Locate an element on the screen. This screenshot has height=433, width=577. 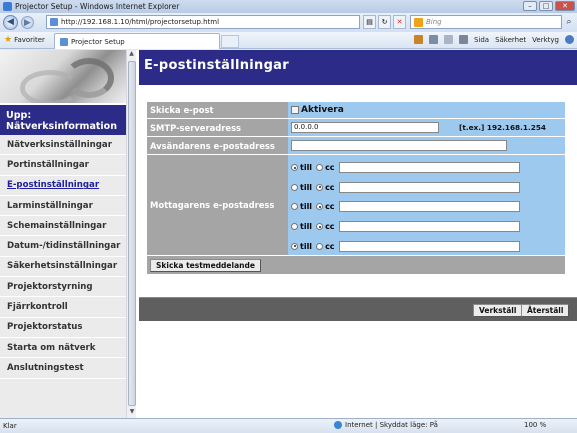
tools-menu: Verktyg is located at coordinates (545, 40).